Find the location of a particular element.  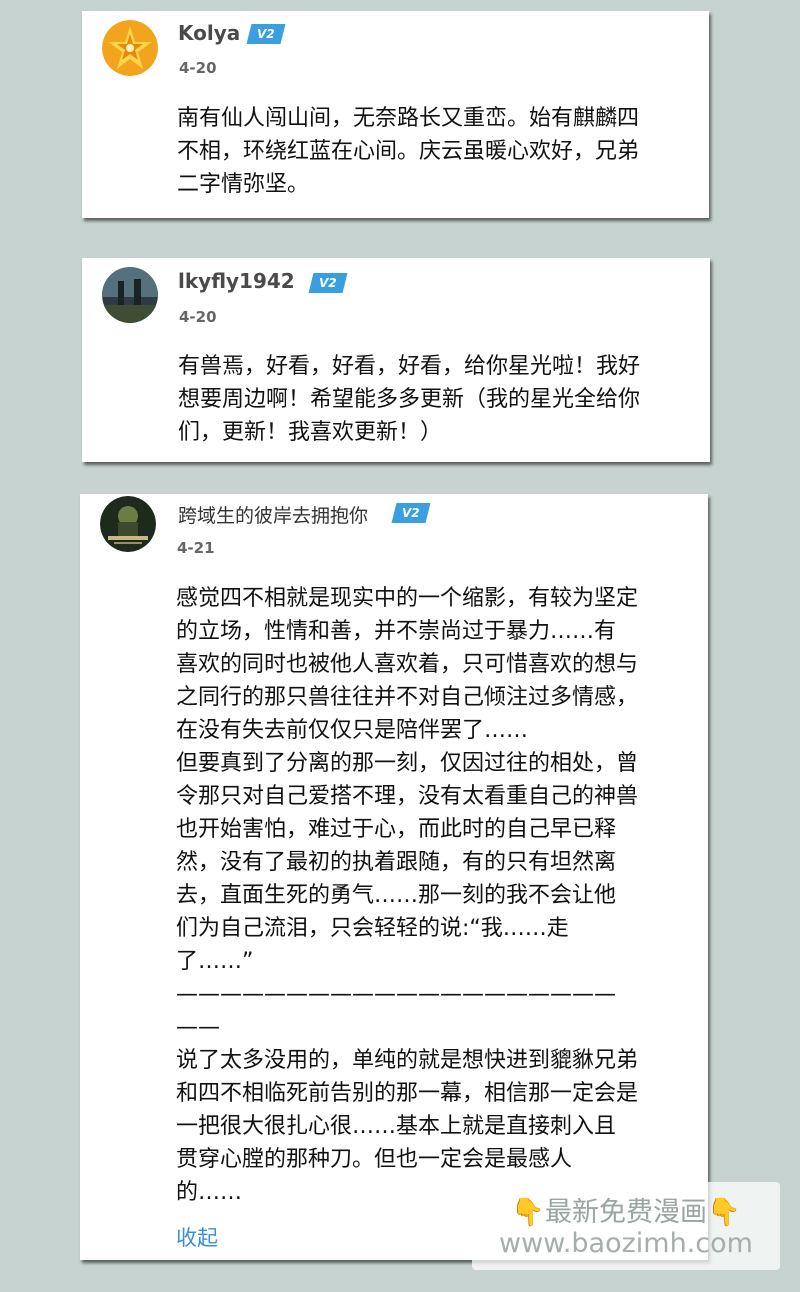

watermark-title: 👇最新免费漫画👇 is located at coordinates (626, 1212).